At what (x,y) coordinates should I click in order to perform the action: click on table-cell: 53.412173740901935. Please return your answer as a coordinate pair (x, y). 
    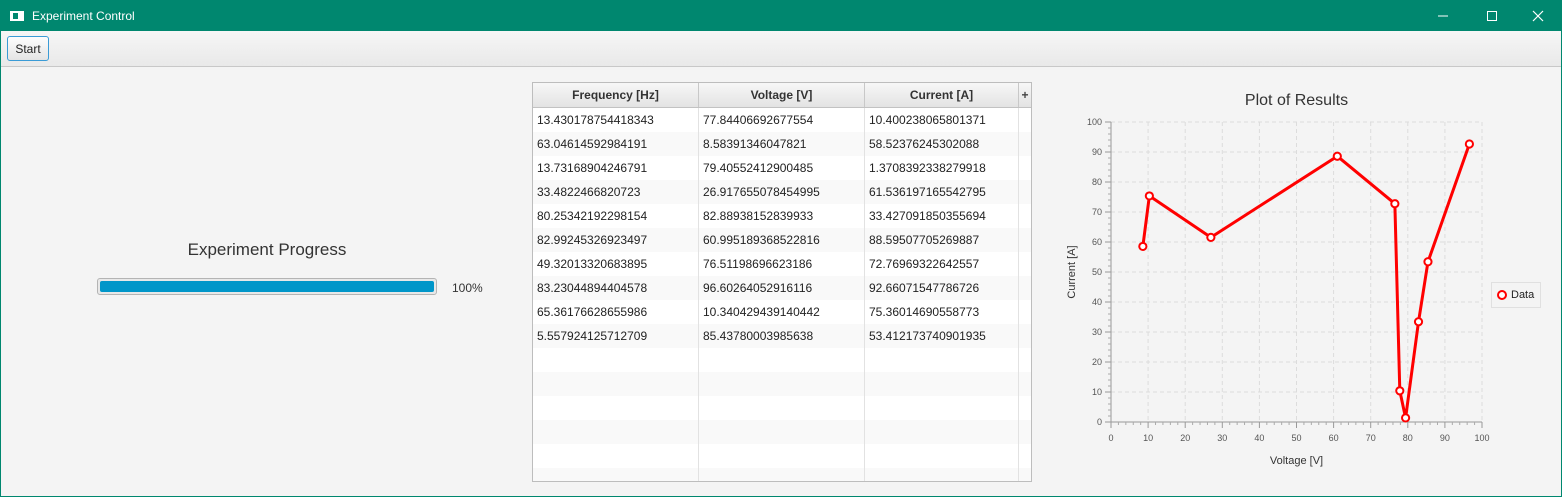
    Looking at the image, I should click on (942, 336).